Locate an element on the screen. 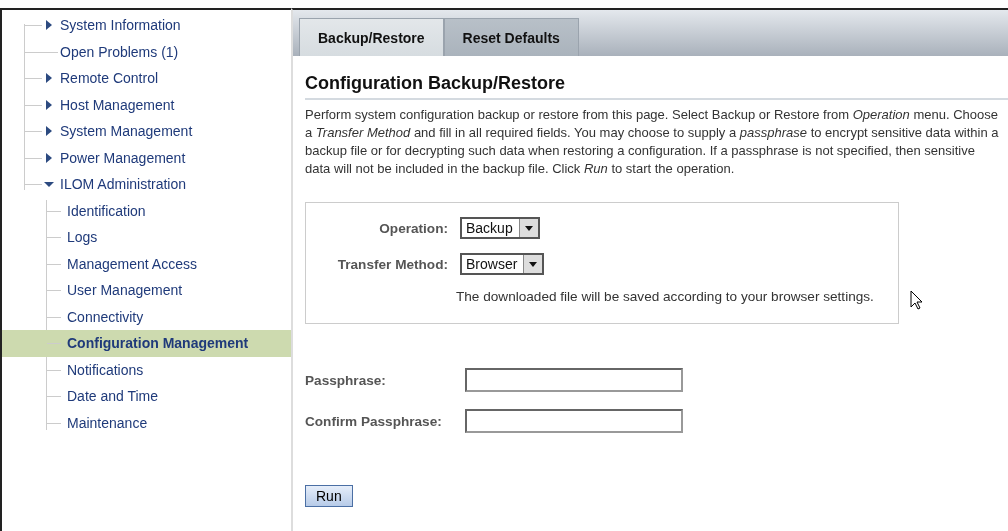 The image size is (1008, 531). description-text: Perform system configuration backup or restore from this page. Select Backup or Restore from Operation menu. Choose a Transfer Method and fill in all required fields. You may choose to supply a passphrase to encrypt sensitive data within a backup file or for decrypting such data when restoring a configuration. If a passphrase is not specified, then sensitive data will not be included in the backup file. Click Run to start the operation. is located at coordinates (652, 142).